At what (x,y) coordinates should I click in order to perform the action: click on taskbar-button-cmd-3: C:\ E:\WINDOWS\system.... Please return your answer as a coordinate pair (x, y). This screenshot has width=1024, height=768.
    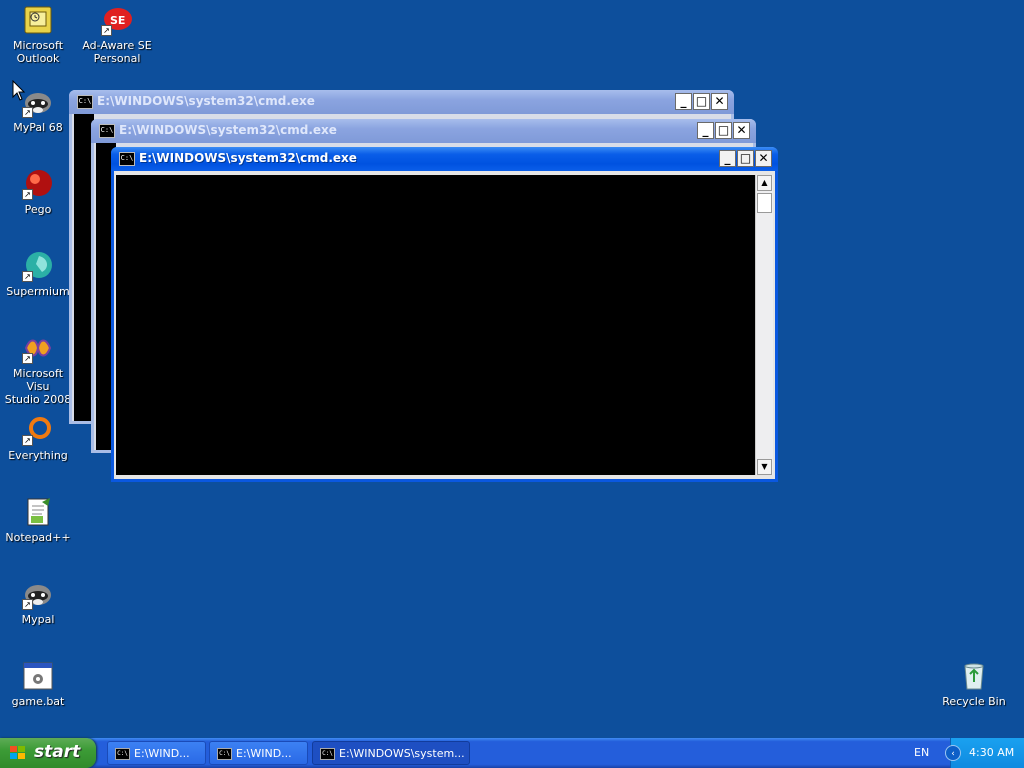
    Looking at the image, I should click on (391, 753).